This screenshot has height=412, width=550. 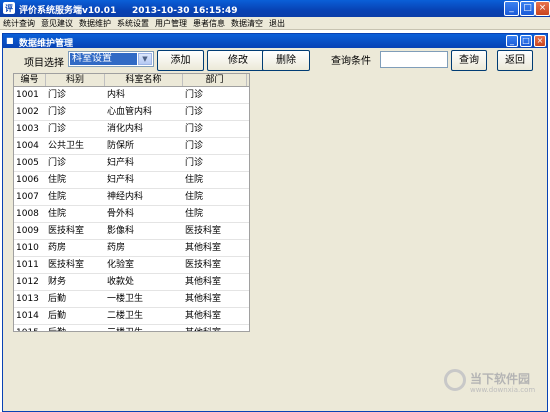 What do you see at coordinates (121, 282) in the screenshot?
I see `cell-department-name: 收款处` at bounding box center [121, 282].